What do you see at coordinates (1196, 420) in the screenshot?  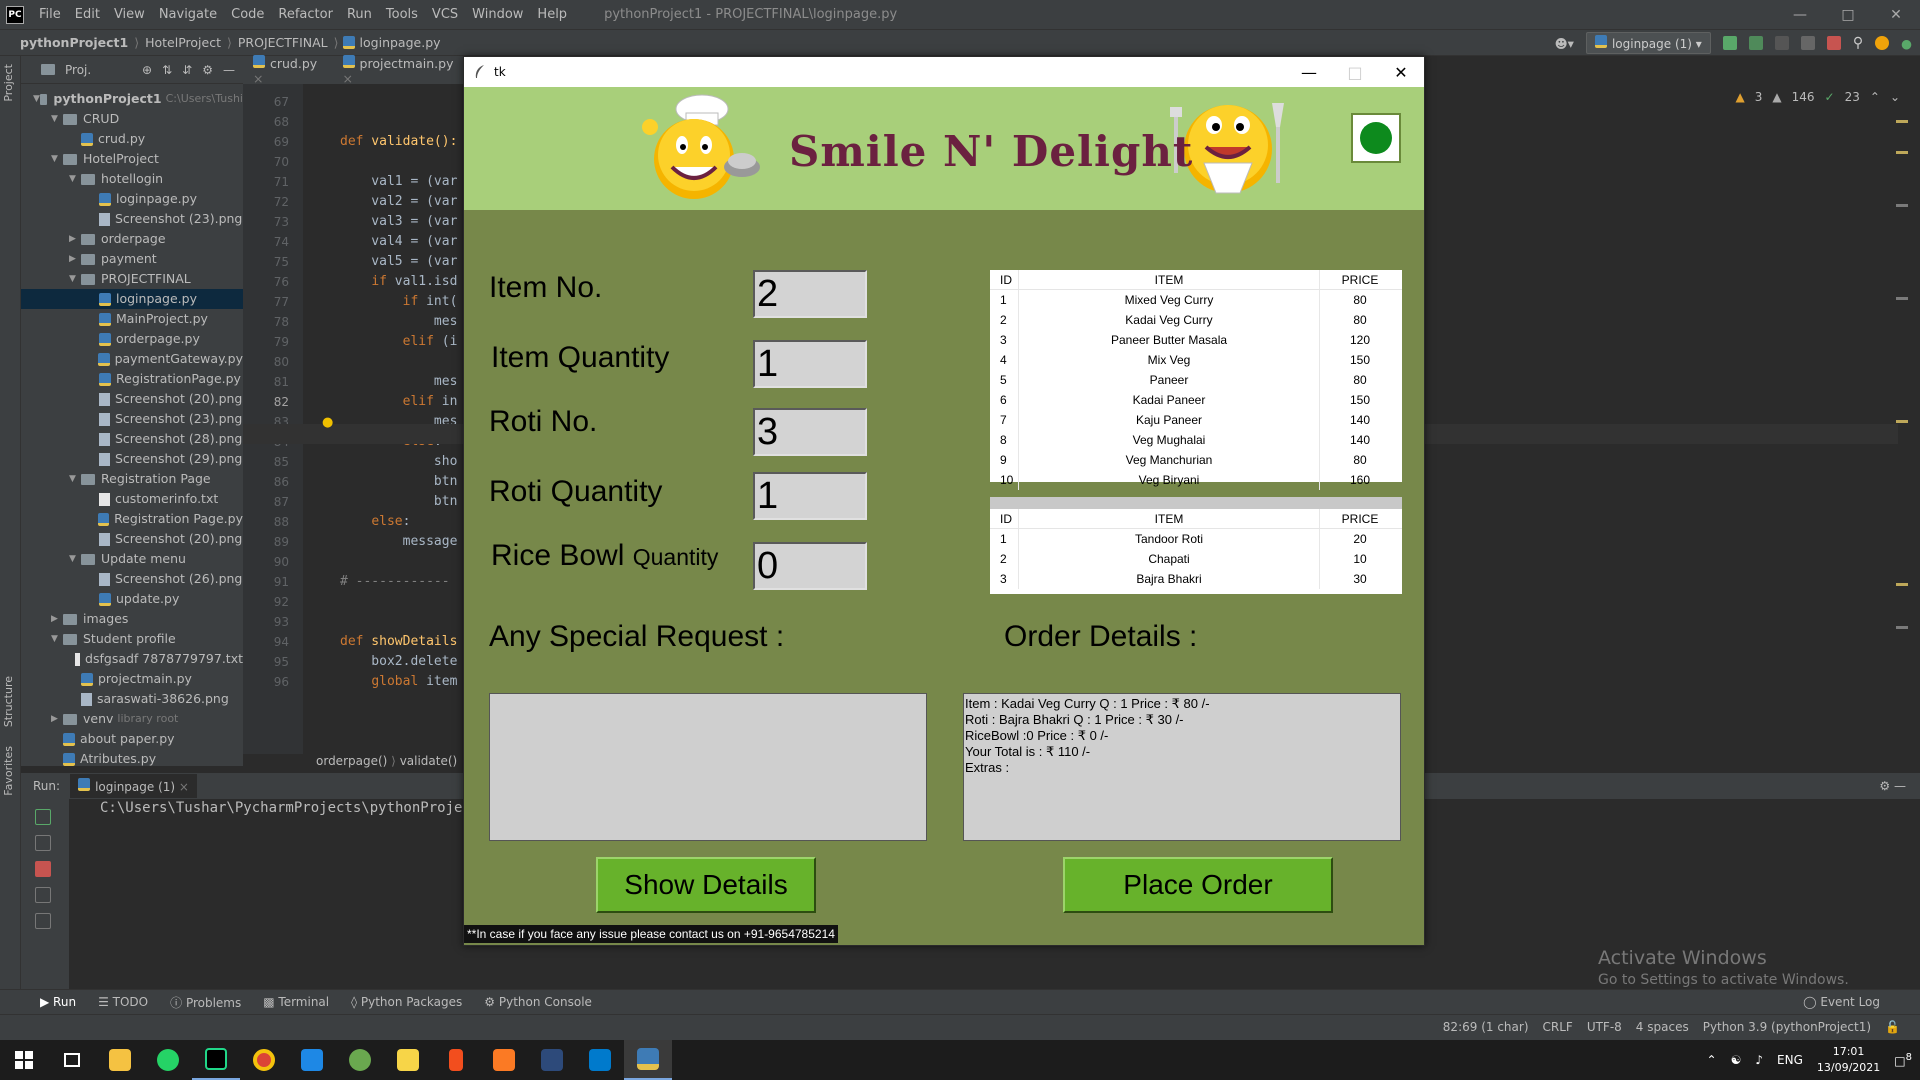 I see `table-row: 7 Kaju Paneer 140` at bounding box center [1196, 420].